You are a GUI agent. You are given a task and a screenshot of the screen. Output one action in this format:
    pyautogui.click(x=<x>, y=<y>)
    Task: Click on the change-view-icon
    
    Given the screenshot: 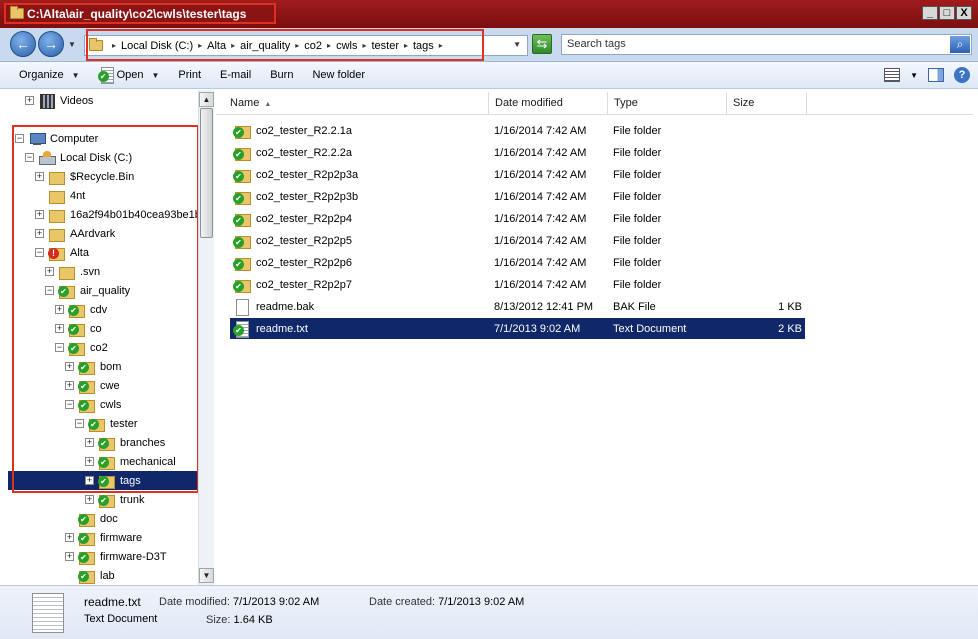 What is the action you would take?
    pyautogui.click(x=892, y=75)
    